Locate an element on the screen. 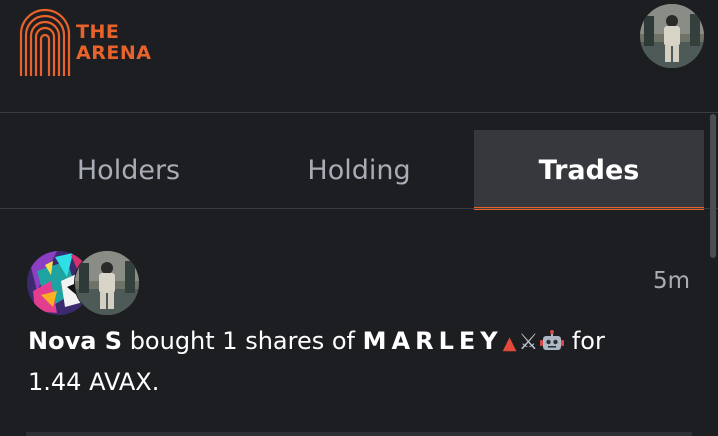  robot-icon is located at coordinates (552, 342).